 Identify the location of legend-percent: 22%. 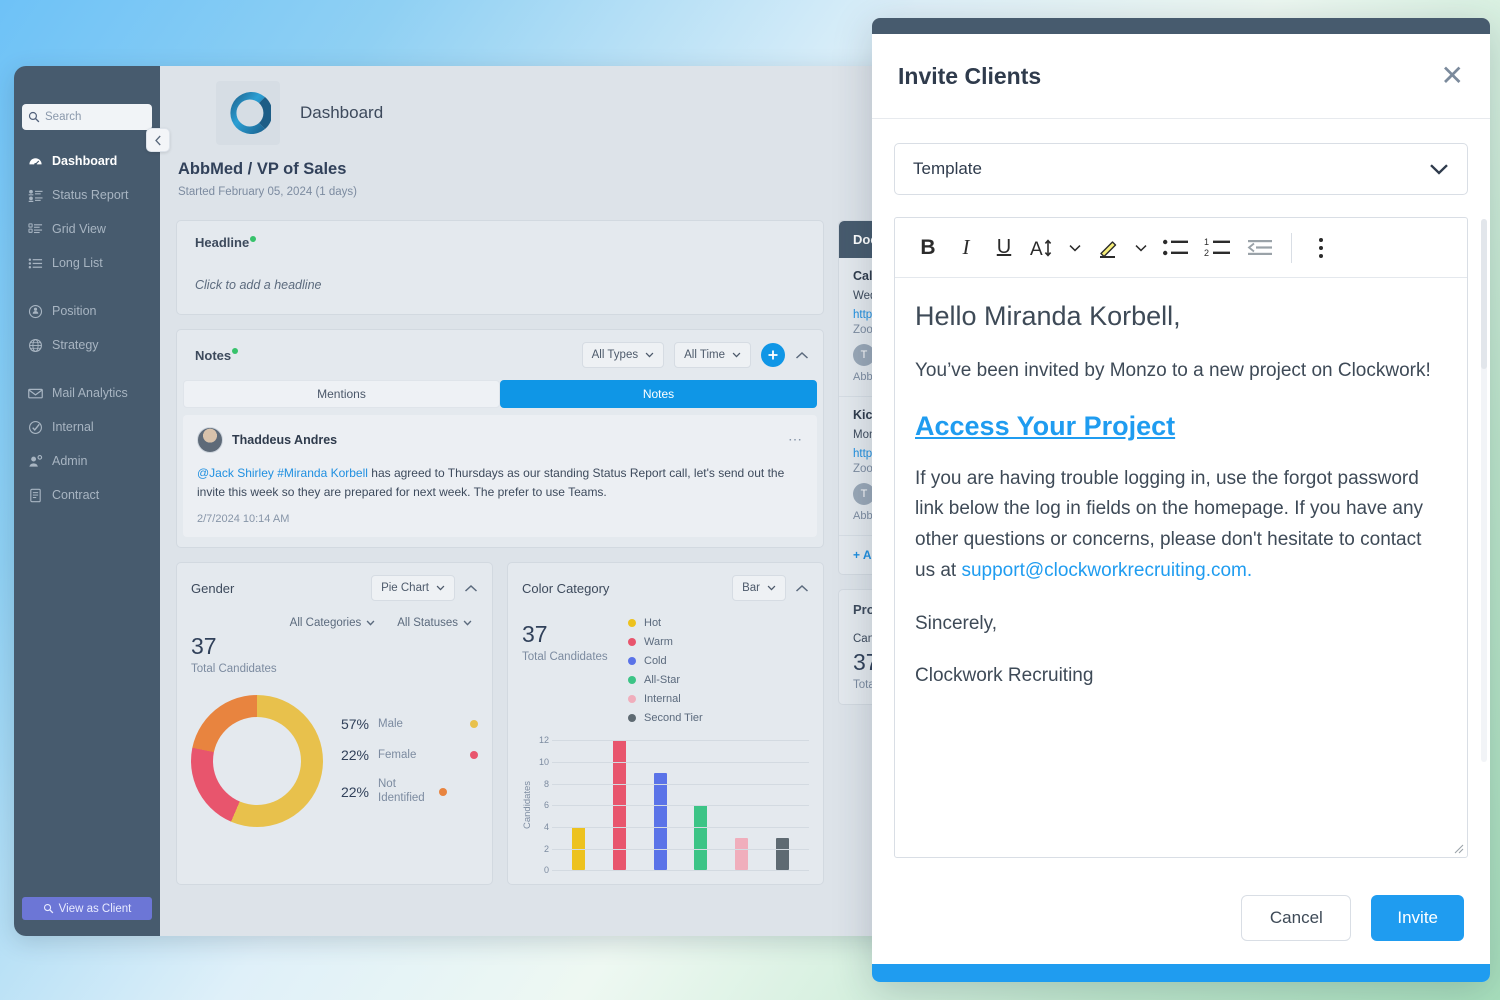
(354, 791).